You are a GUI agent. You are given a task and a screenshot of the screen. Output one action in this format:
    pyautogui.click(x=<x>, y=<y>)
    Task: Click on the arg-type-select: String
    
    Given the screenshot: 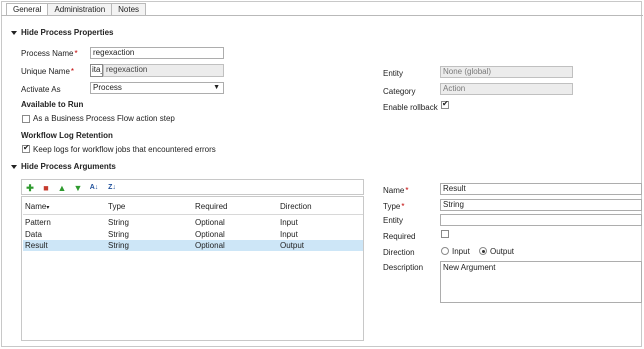 What is the action you would take?
    pyautogui.click(x=541, y=205)
    